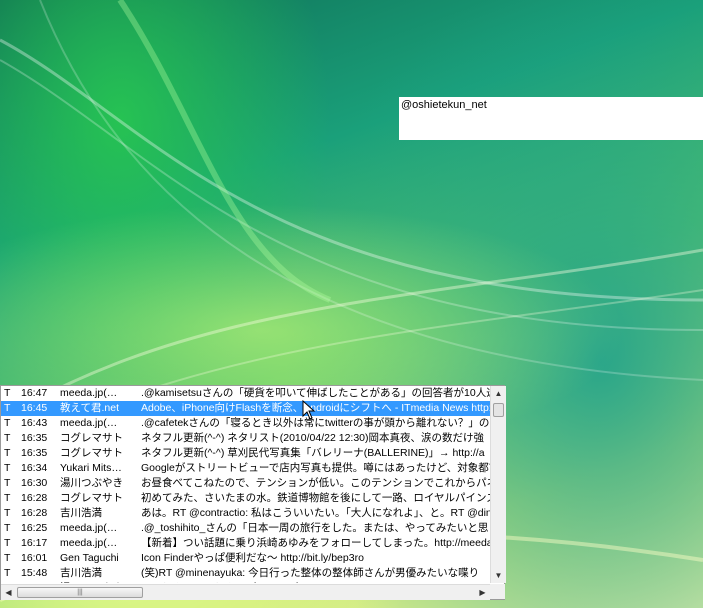 The image size is (703, 608). What do you see at coordinates (498, 575) in the screenshot?
I see `scroll-down-icon: ▼` at bounding box center [498, 575].